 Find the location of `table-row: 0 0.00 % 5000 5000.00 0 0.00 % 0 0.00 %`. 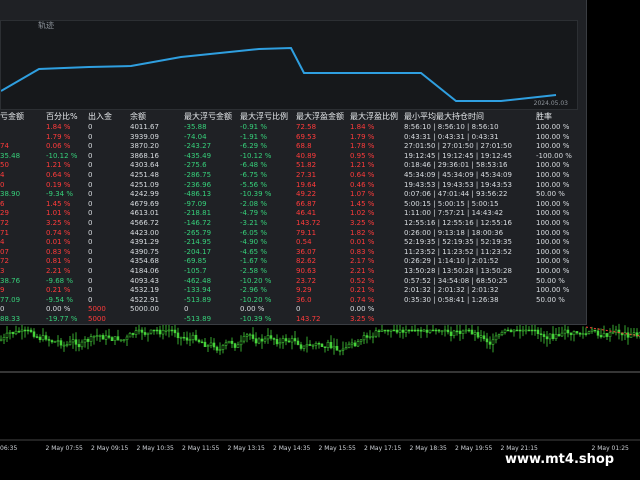

table-row: 0 0.00 % 5000 5000.00 0 0.00 % 0 0.00 % is located at coordinates (293, 310).